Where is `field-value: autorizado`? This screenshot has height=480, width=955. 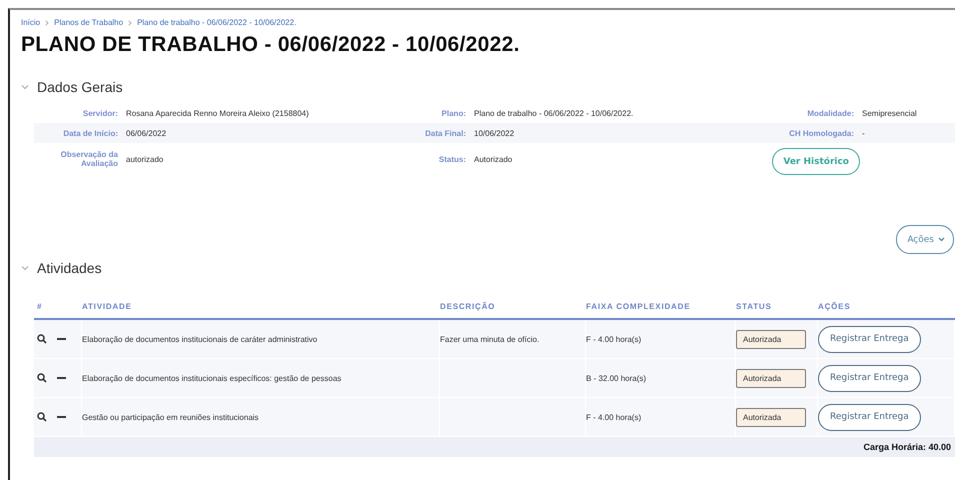
field-value: autorizado is located at coordinates (145, 159).